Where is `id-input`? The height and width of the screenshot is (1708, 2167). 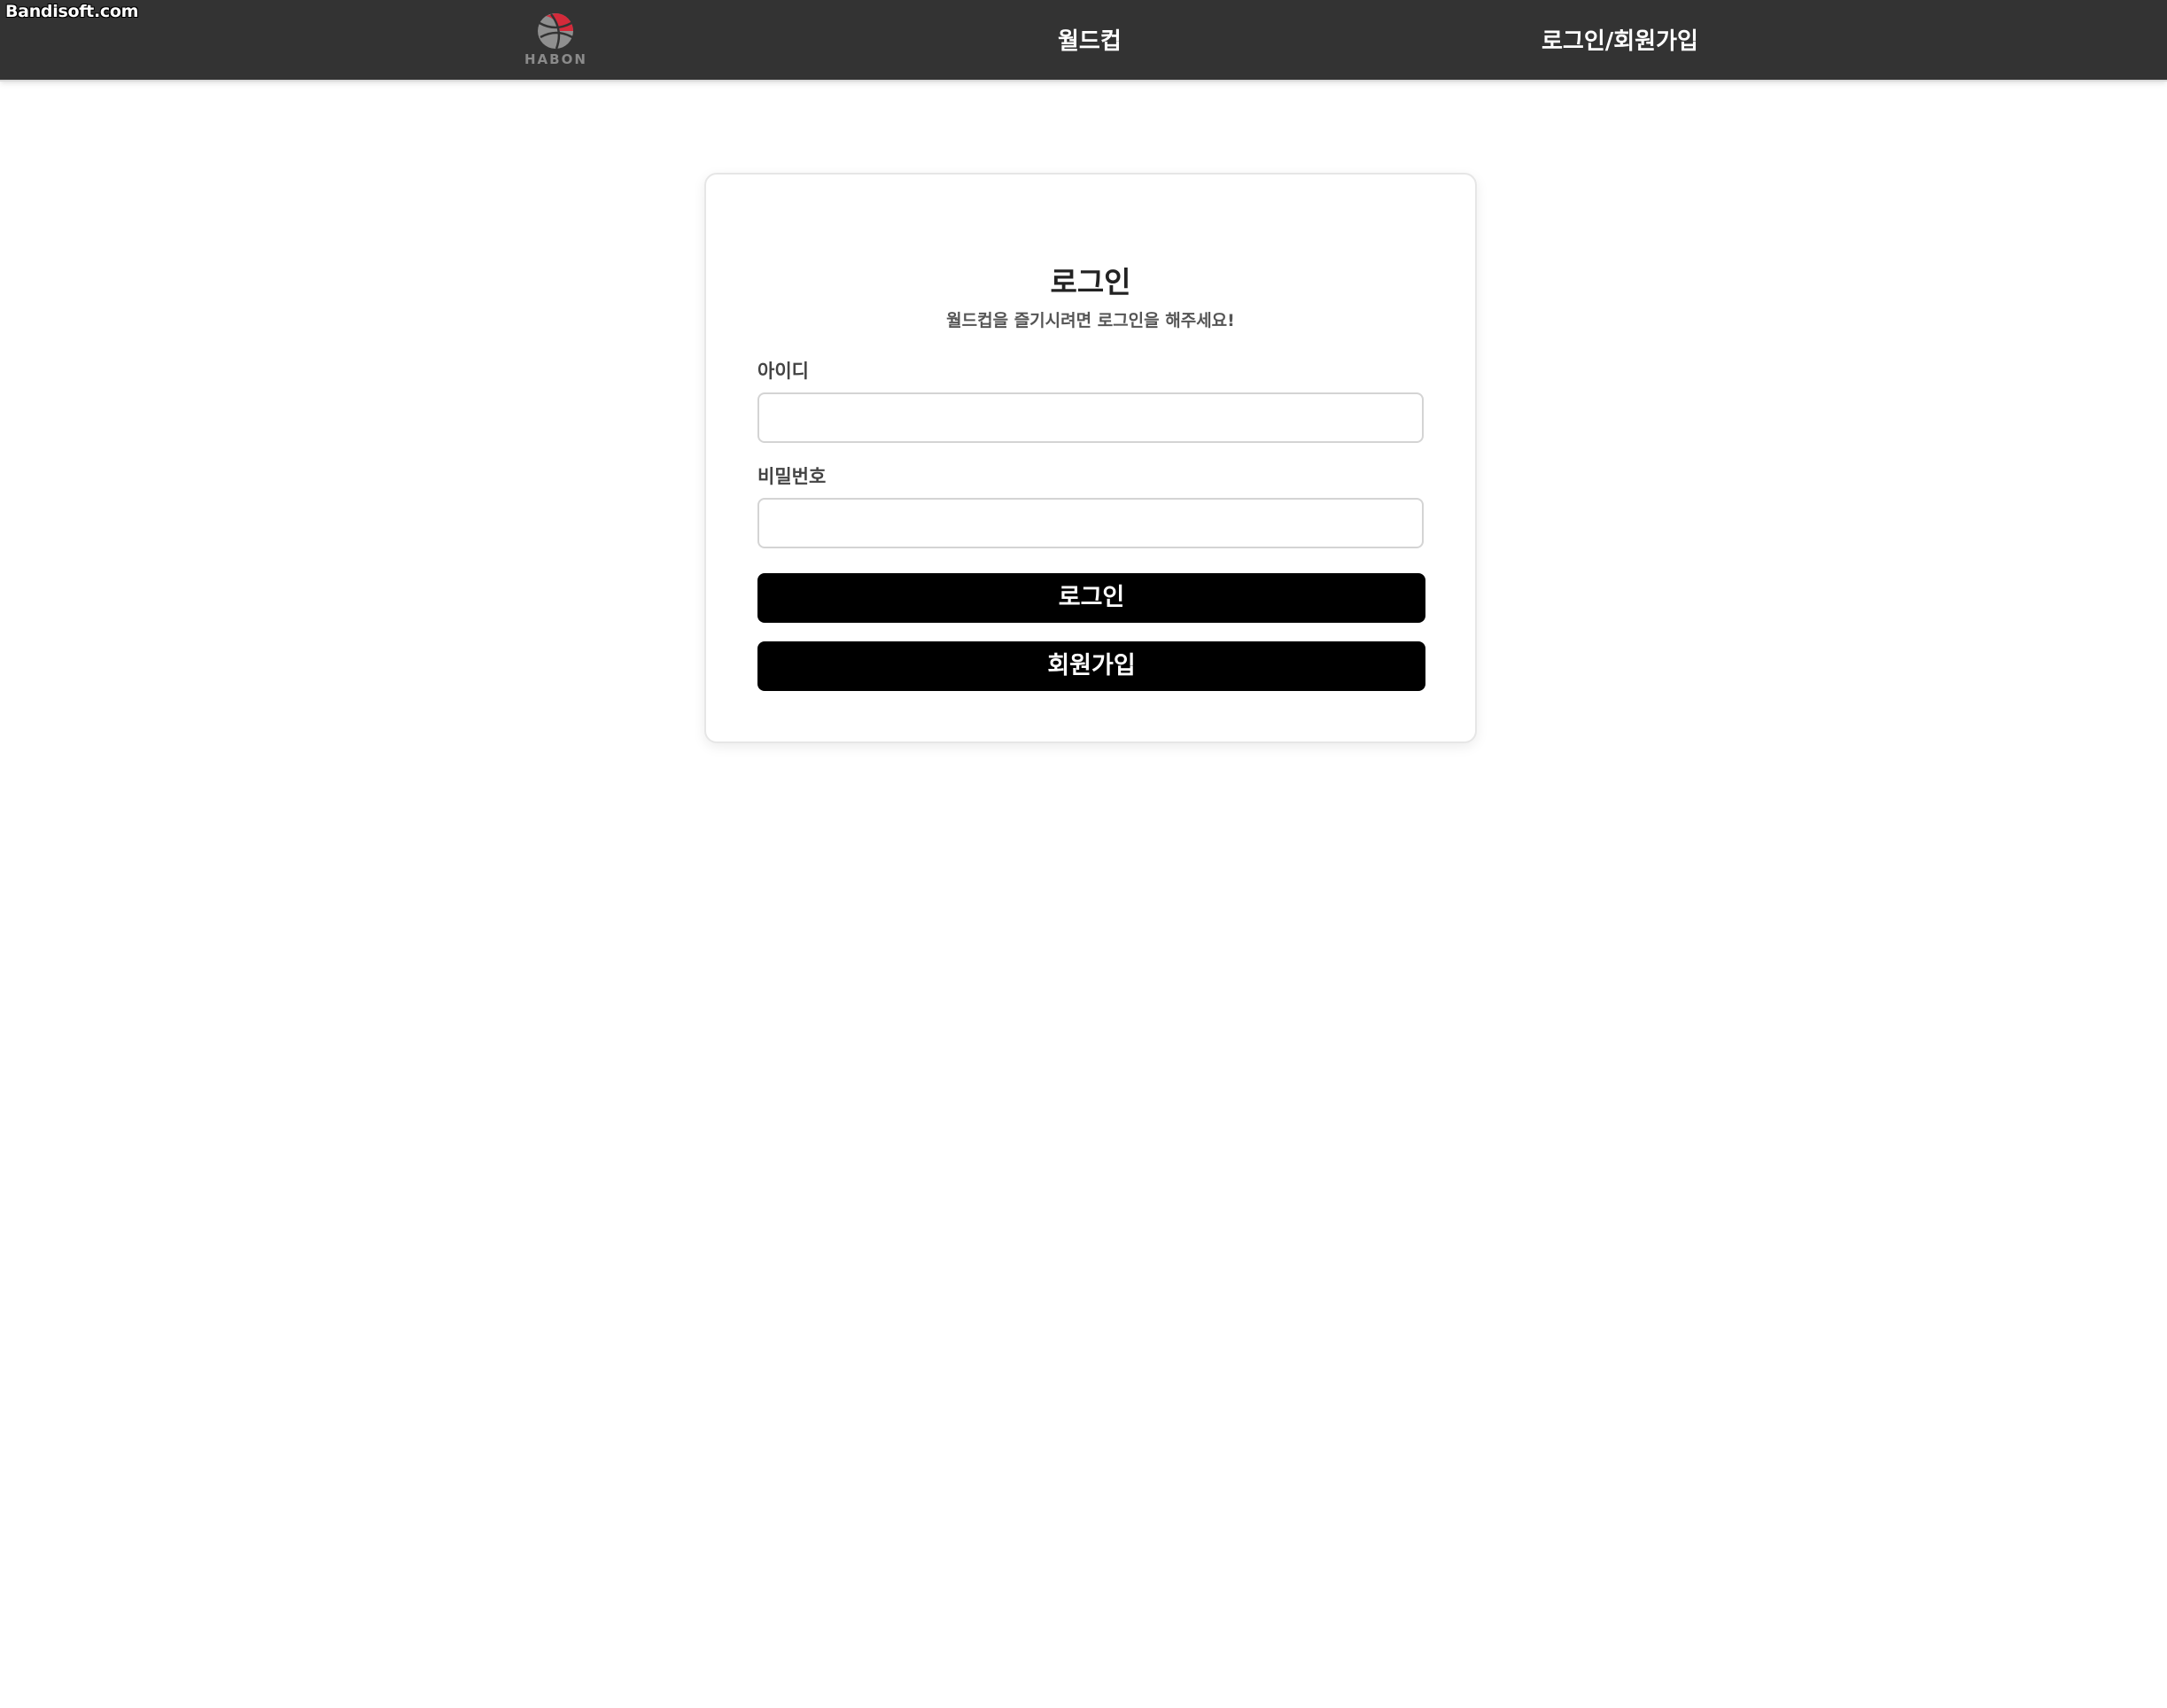 id-input is located at coordinates (1090, 417).